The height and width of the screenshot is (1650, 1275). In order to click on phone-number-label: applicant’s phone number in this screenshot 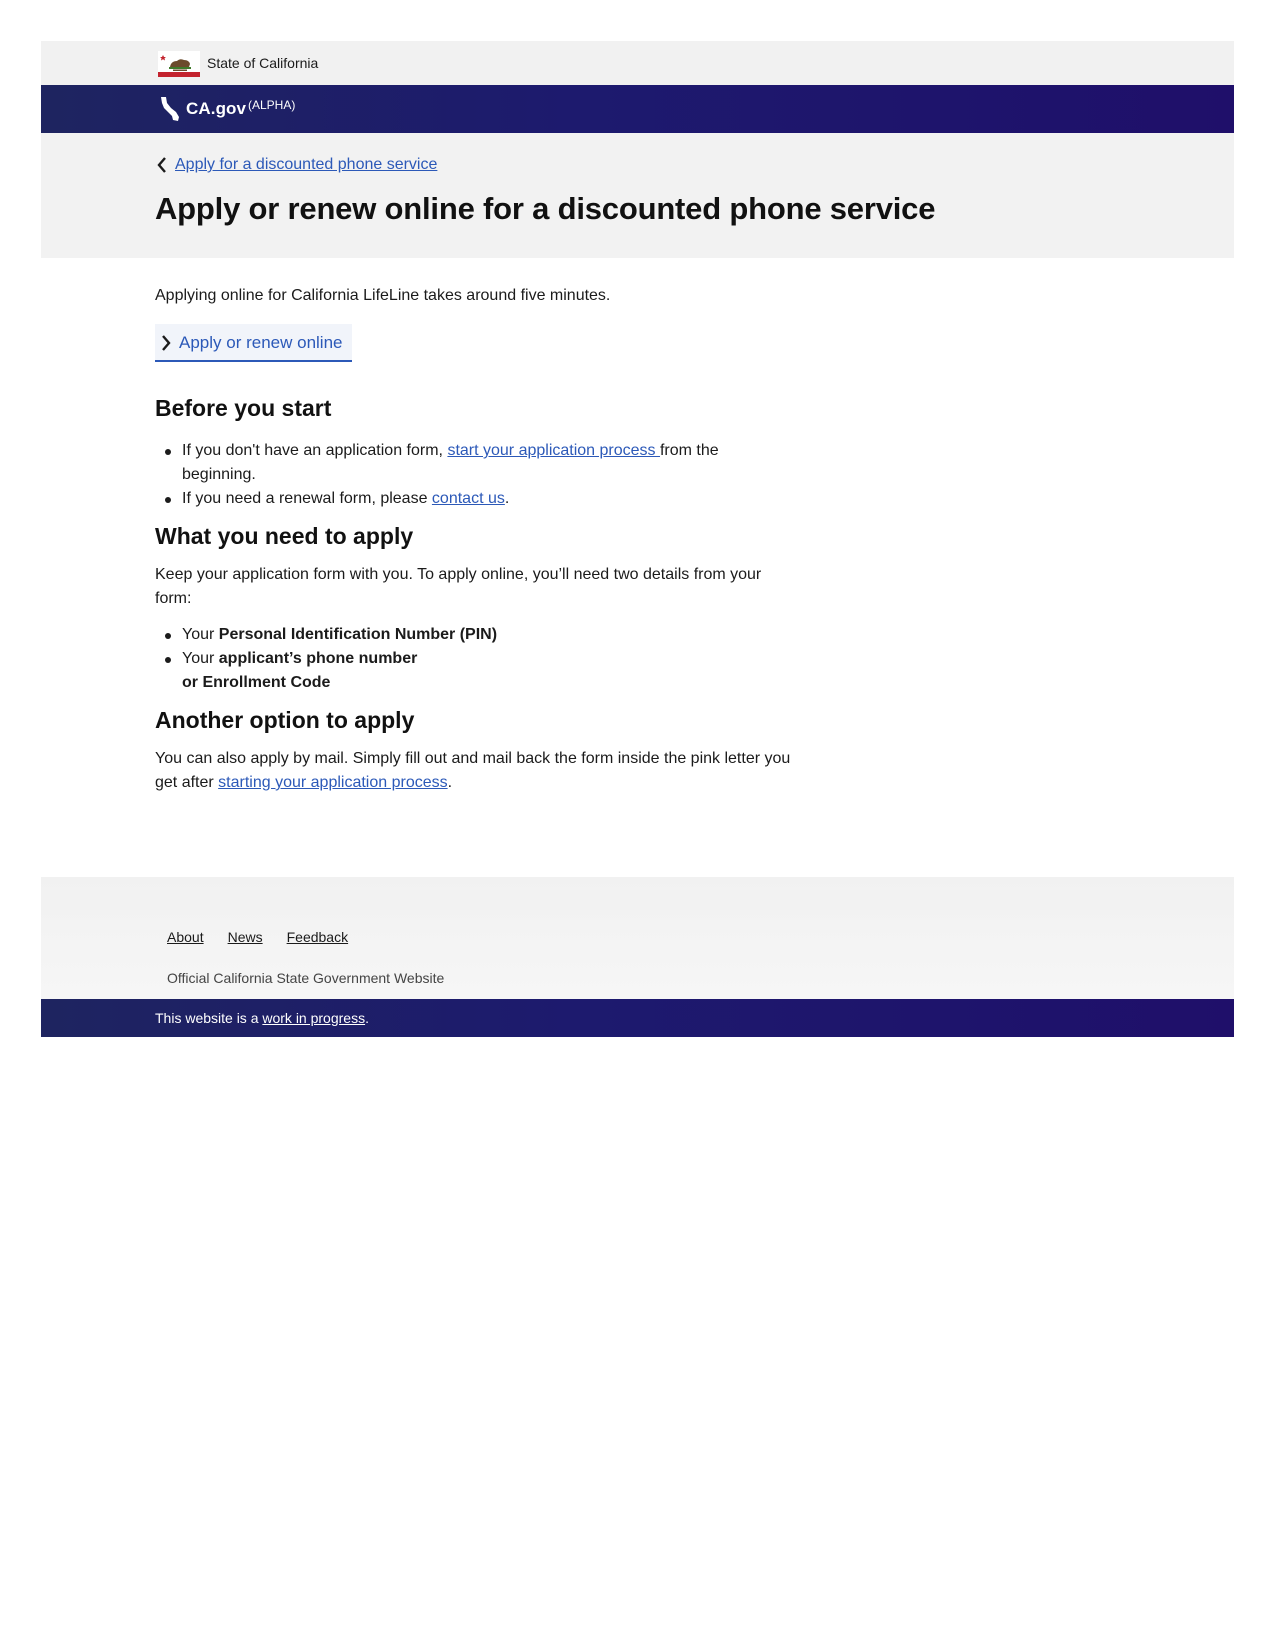, I will do `click(318, 658)`.